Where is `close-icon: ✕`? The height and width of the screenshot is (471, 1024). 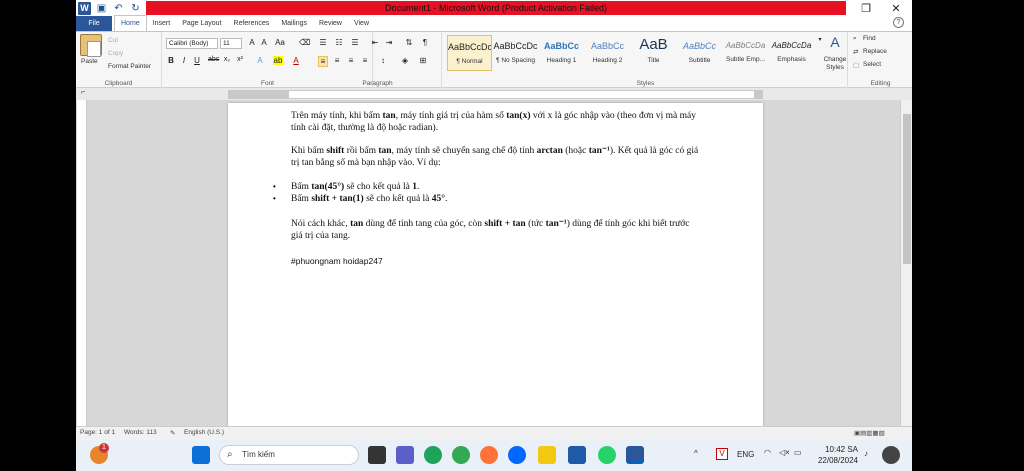 close-icon: ✕ is located at coordinates (896, 8).